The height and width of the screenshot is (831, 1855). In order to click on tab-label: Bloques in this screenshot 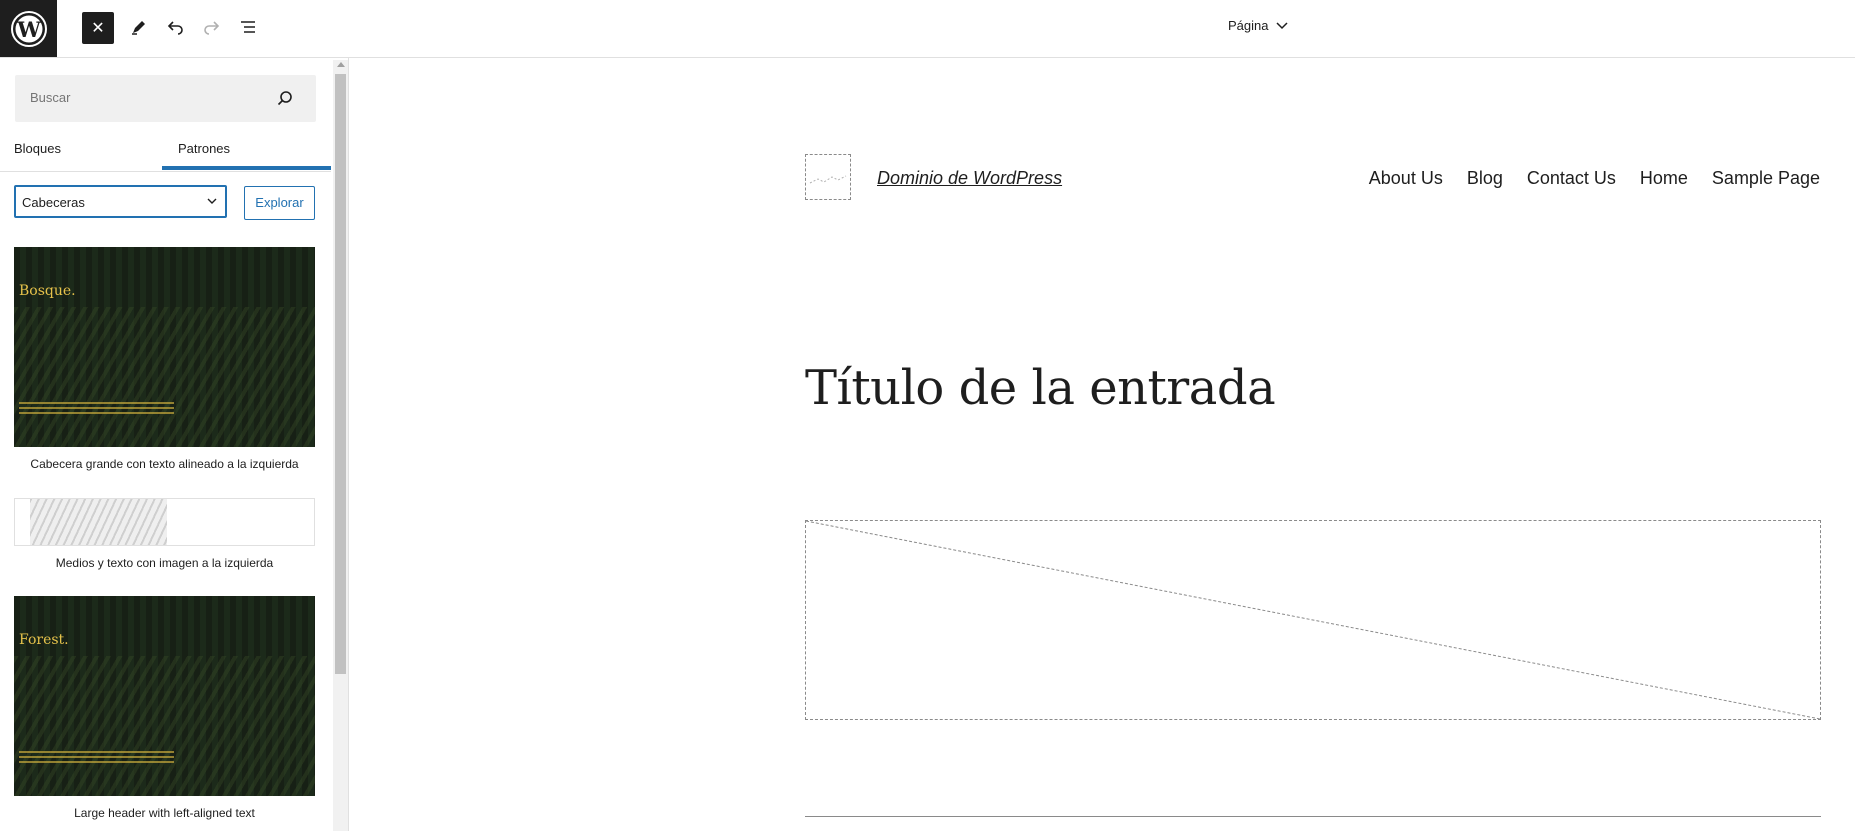, I will do `click(37, 148)`.